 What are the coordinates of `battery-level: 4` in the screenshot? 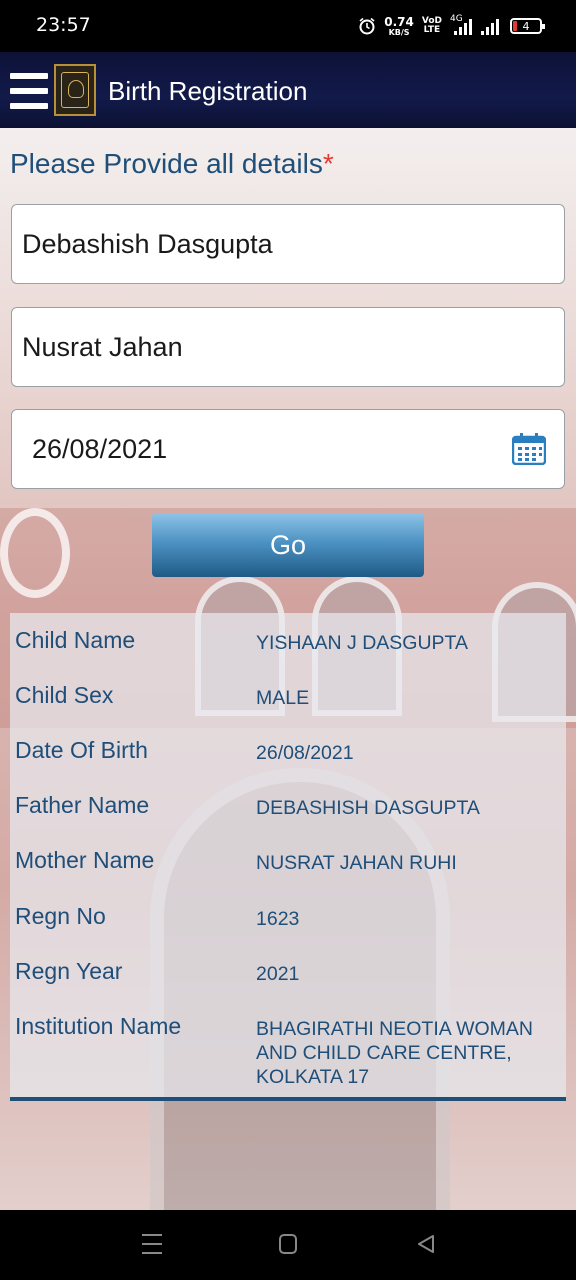 It's located at (526, 26).